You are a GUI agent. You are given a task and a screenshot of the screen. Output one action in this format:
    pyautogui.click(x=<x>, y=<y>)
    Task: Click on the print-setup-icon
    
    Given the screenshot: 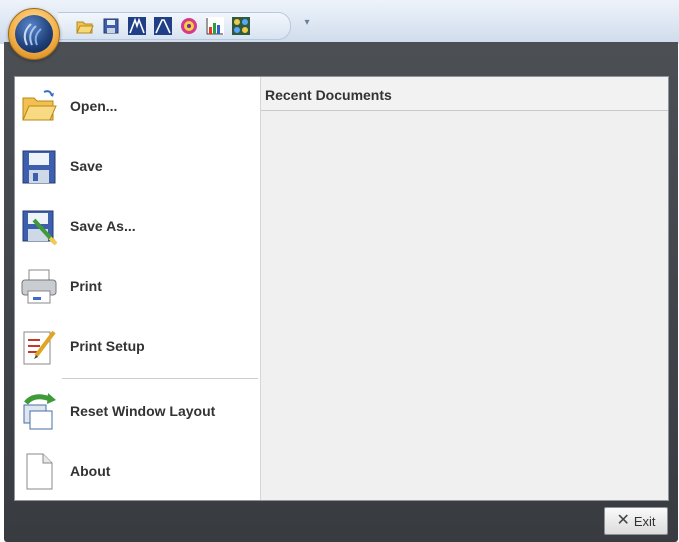 What is the action you would take?
    pyautogui.click(x=39, y=346)
    